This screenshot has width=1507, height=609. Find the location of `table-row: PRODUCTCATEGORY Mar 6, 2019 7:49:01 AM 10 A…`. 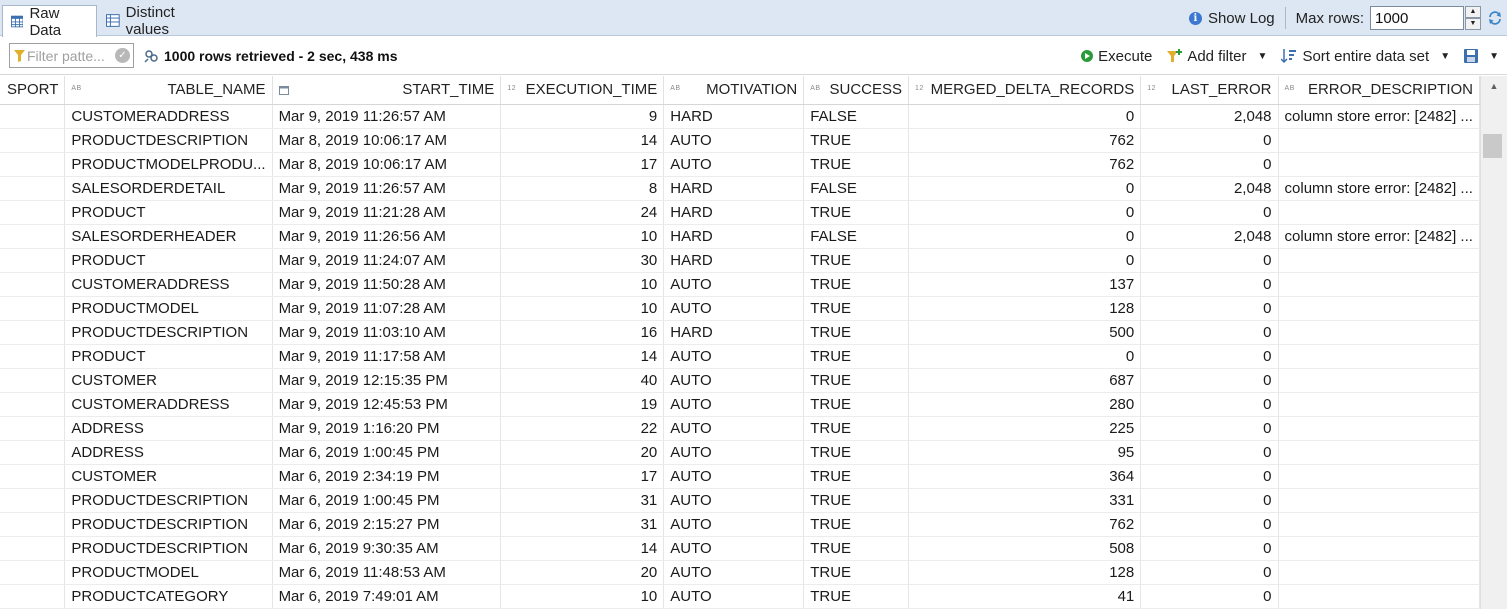

table-row: PRODUCTCATEGORY Mar 6, 2019 7:49:01 AM 10 A… is located at coordinates (740, 596).